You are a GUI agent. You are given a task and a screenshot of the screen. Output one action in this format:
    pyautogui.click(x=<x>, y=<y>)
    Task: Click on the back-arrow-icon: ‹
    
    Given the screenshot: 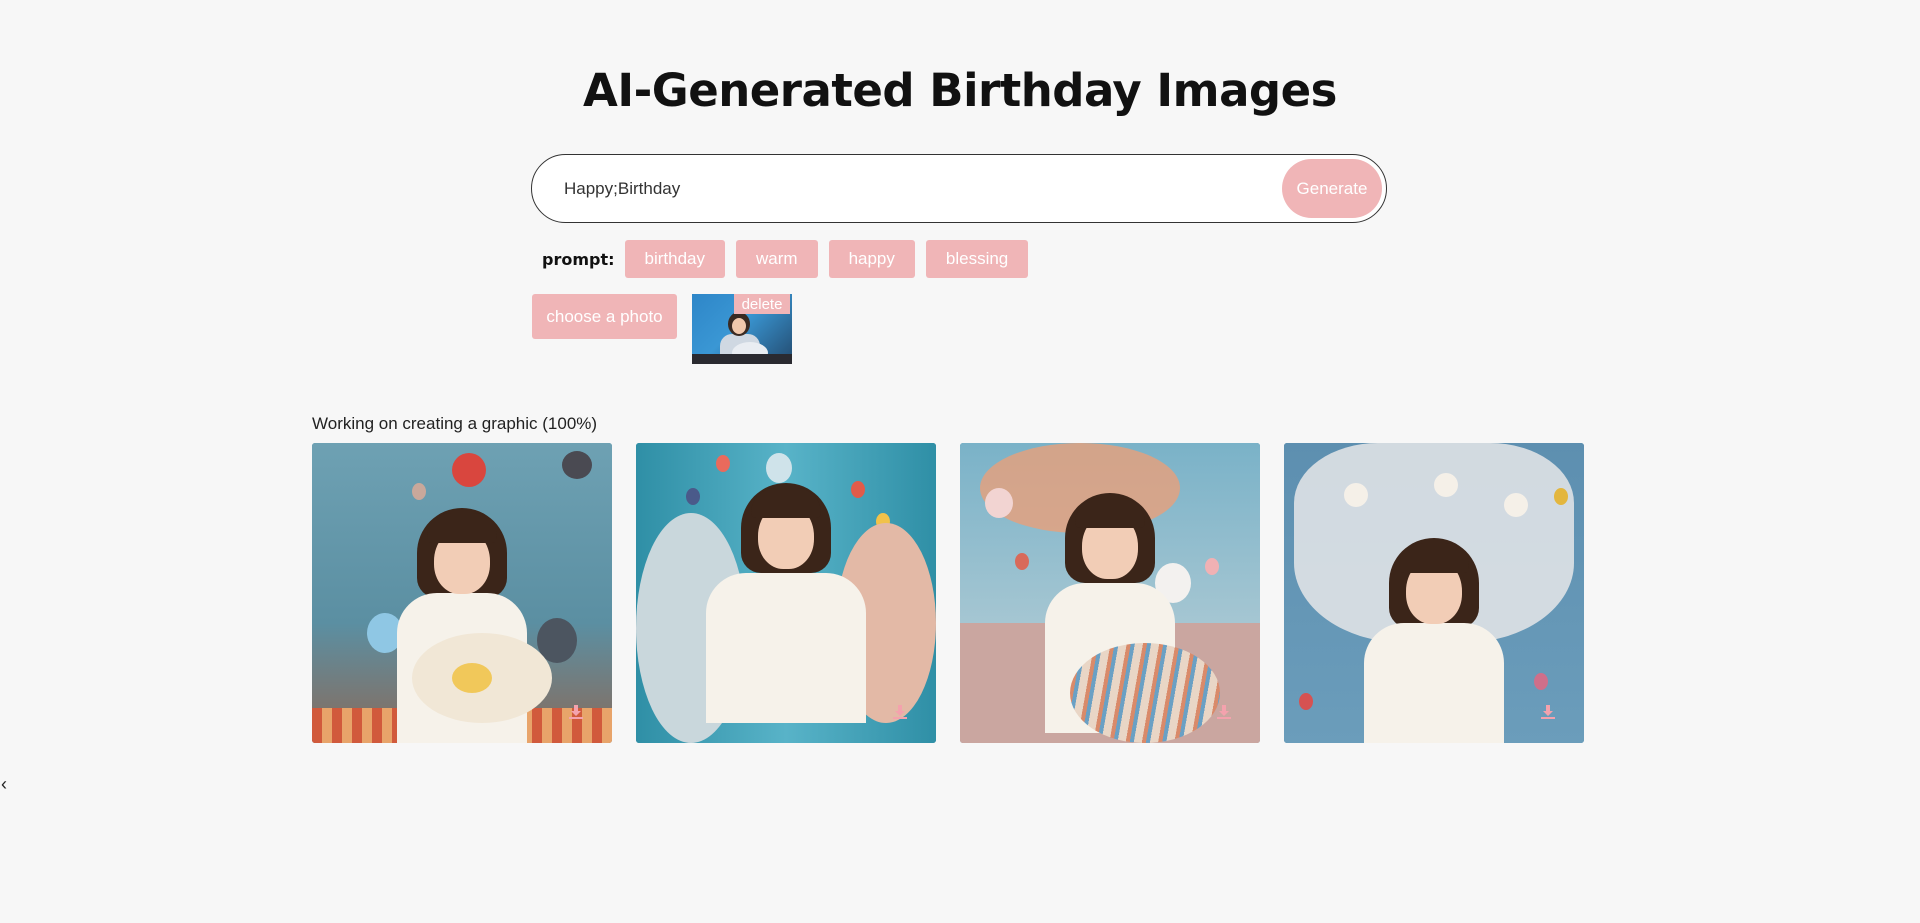 What is the action you would take?
    pyautogui.click(x=4, y=784)
    